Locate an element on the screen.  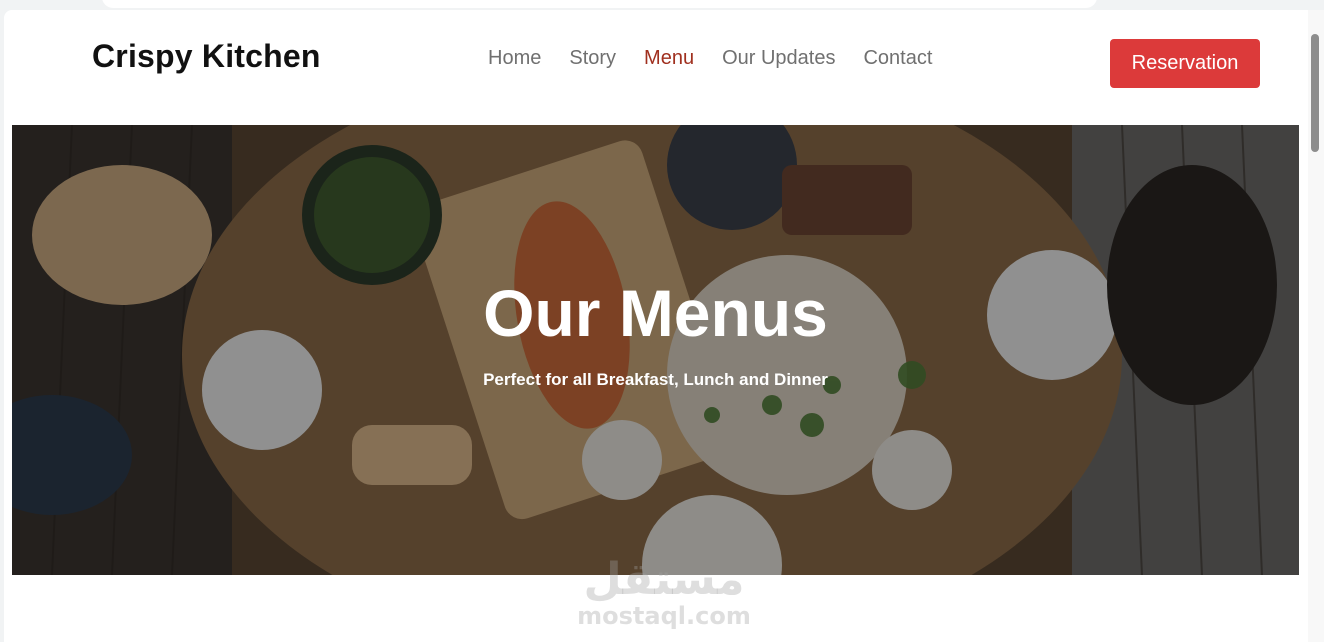
browser-top-strip is located at coordinates (662, 5).